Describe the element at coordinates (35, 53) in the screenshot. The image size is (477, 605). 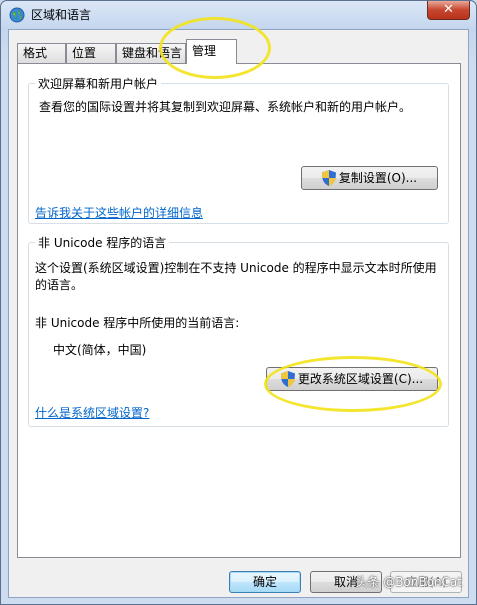
I see `tab-format-label: 格式` at that location.